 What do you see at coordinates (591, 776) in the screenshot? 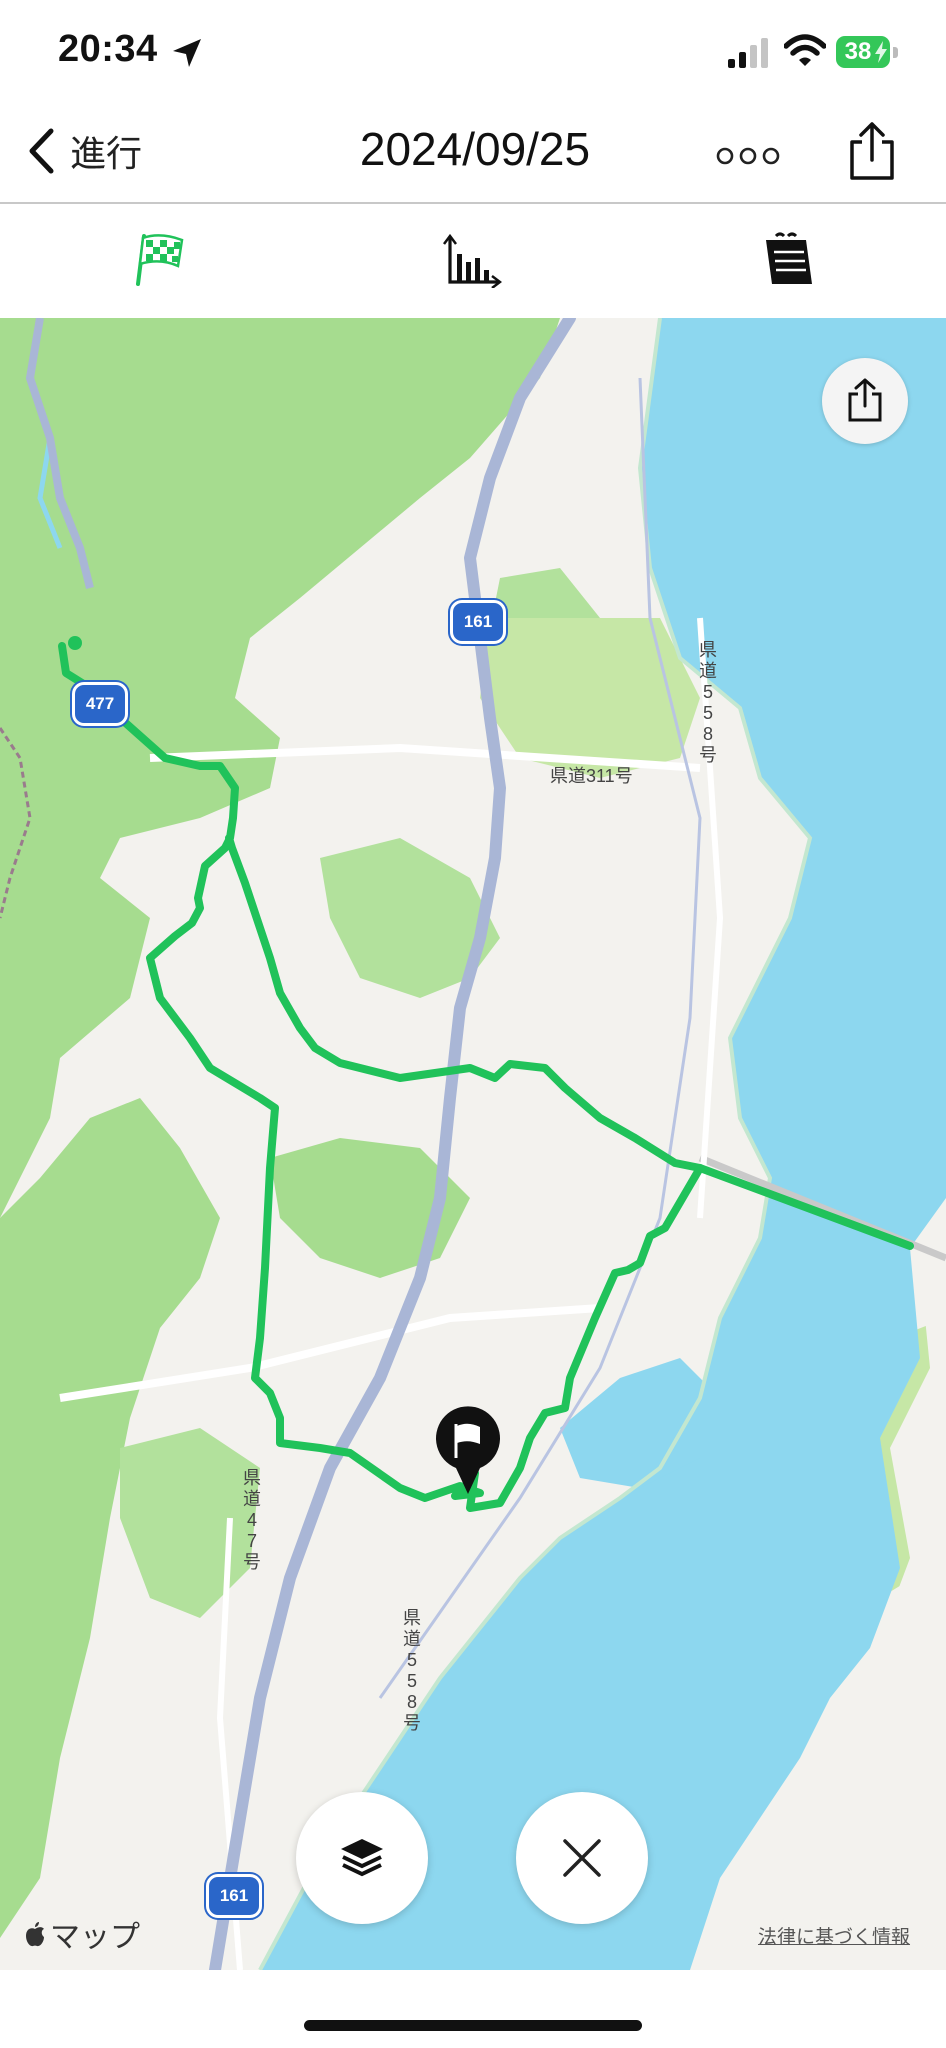
I see `road-label-311: 県道311号` at bounding box center [591, 776].